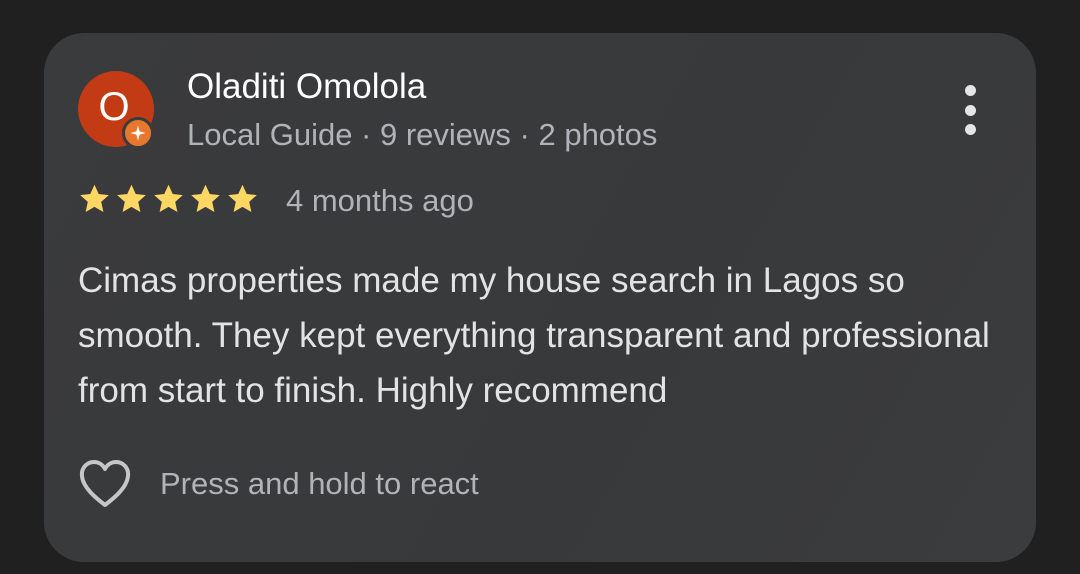 The width and height of the screenshot is (1080, 574). I want to click on react-hint: Press and hold to react, so click(319, 483).